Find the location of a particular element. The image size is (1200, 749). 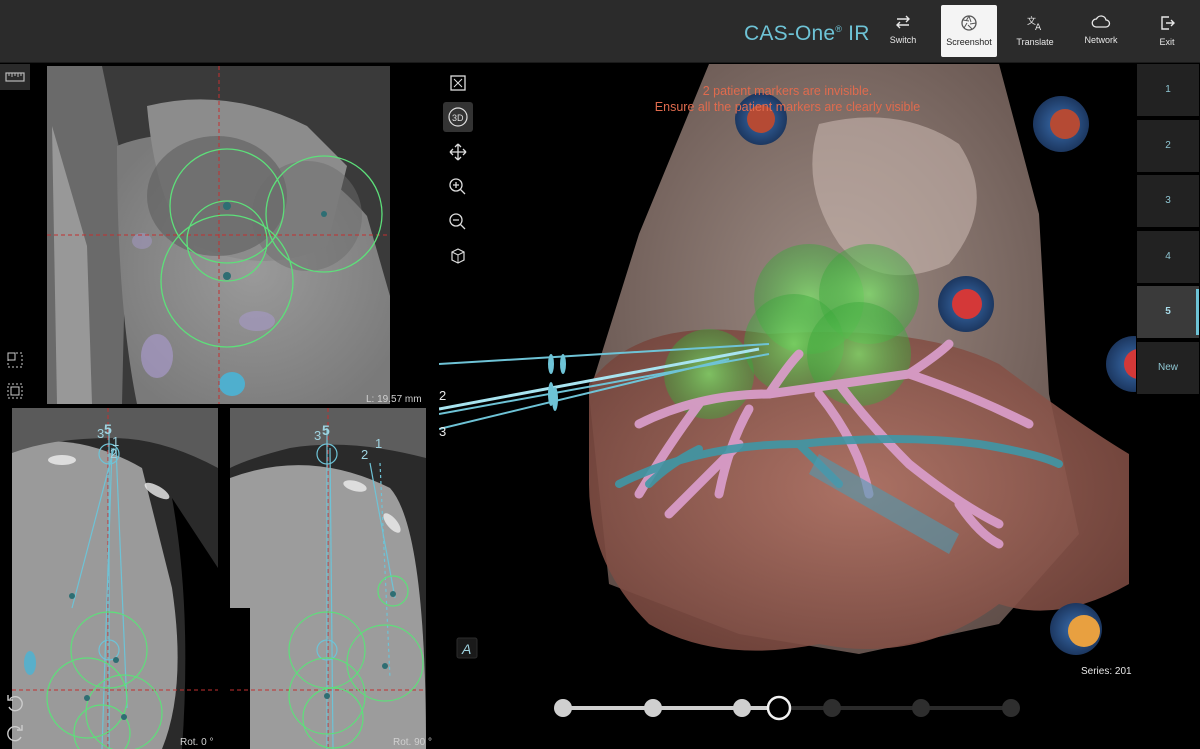

layout-single-button is located at coordinates (15, 360).